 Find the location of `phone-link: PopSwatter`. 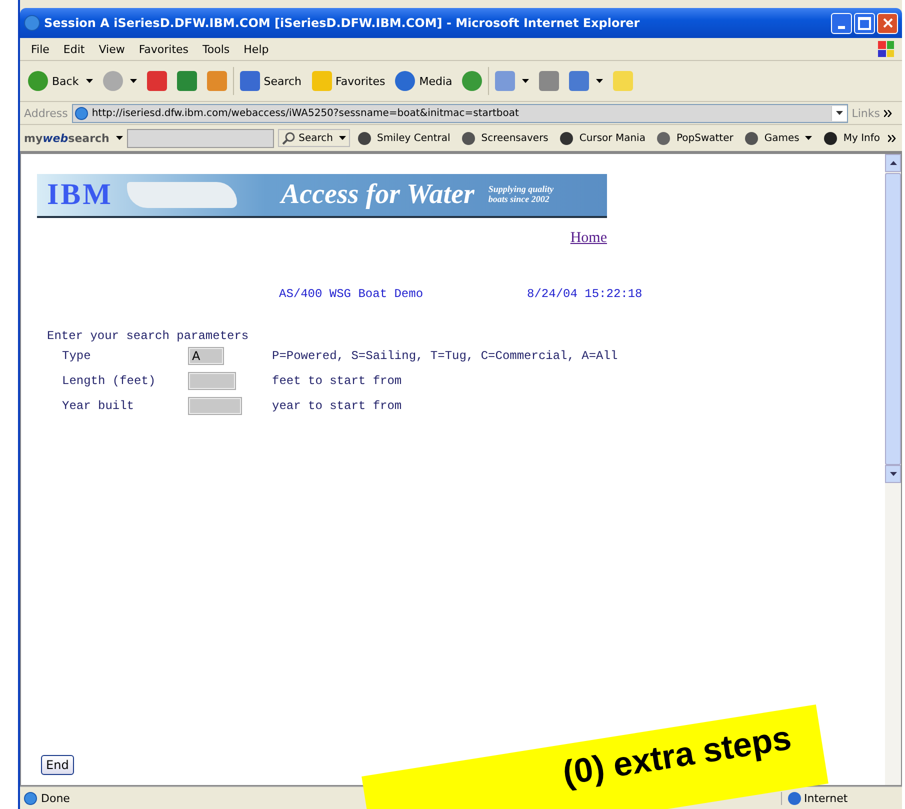

phone-link: PopSwatter is located at coordinates (695, 138).